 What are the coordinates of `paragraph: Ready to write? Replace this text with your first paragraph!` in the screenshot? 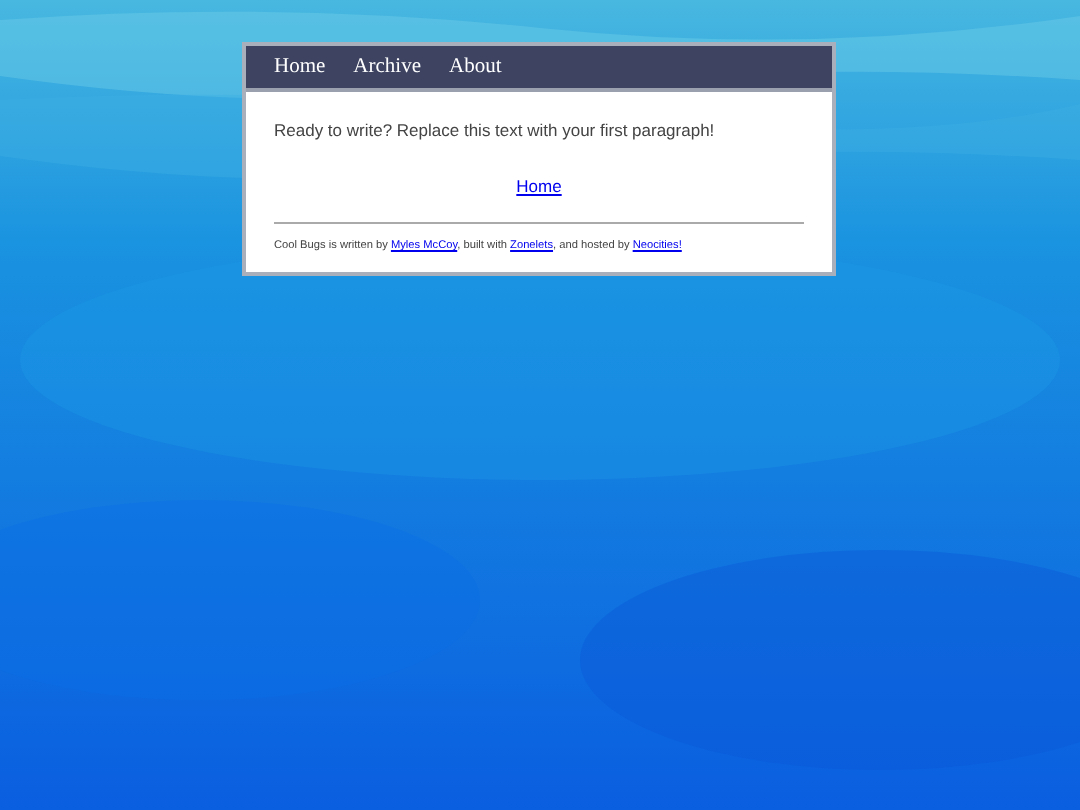 It's located at (495, 130).